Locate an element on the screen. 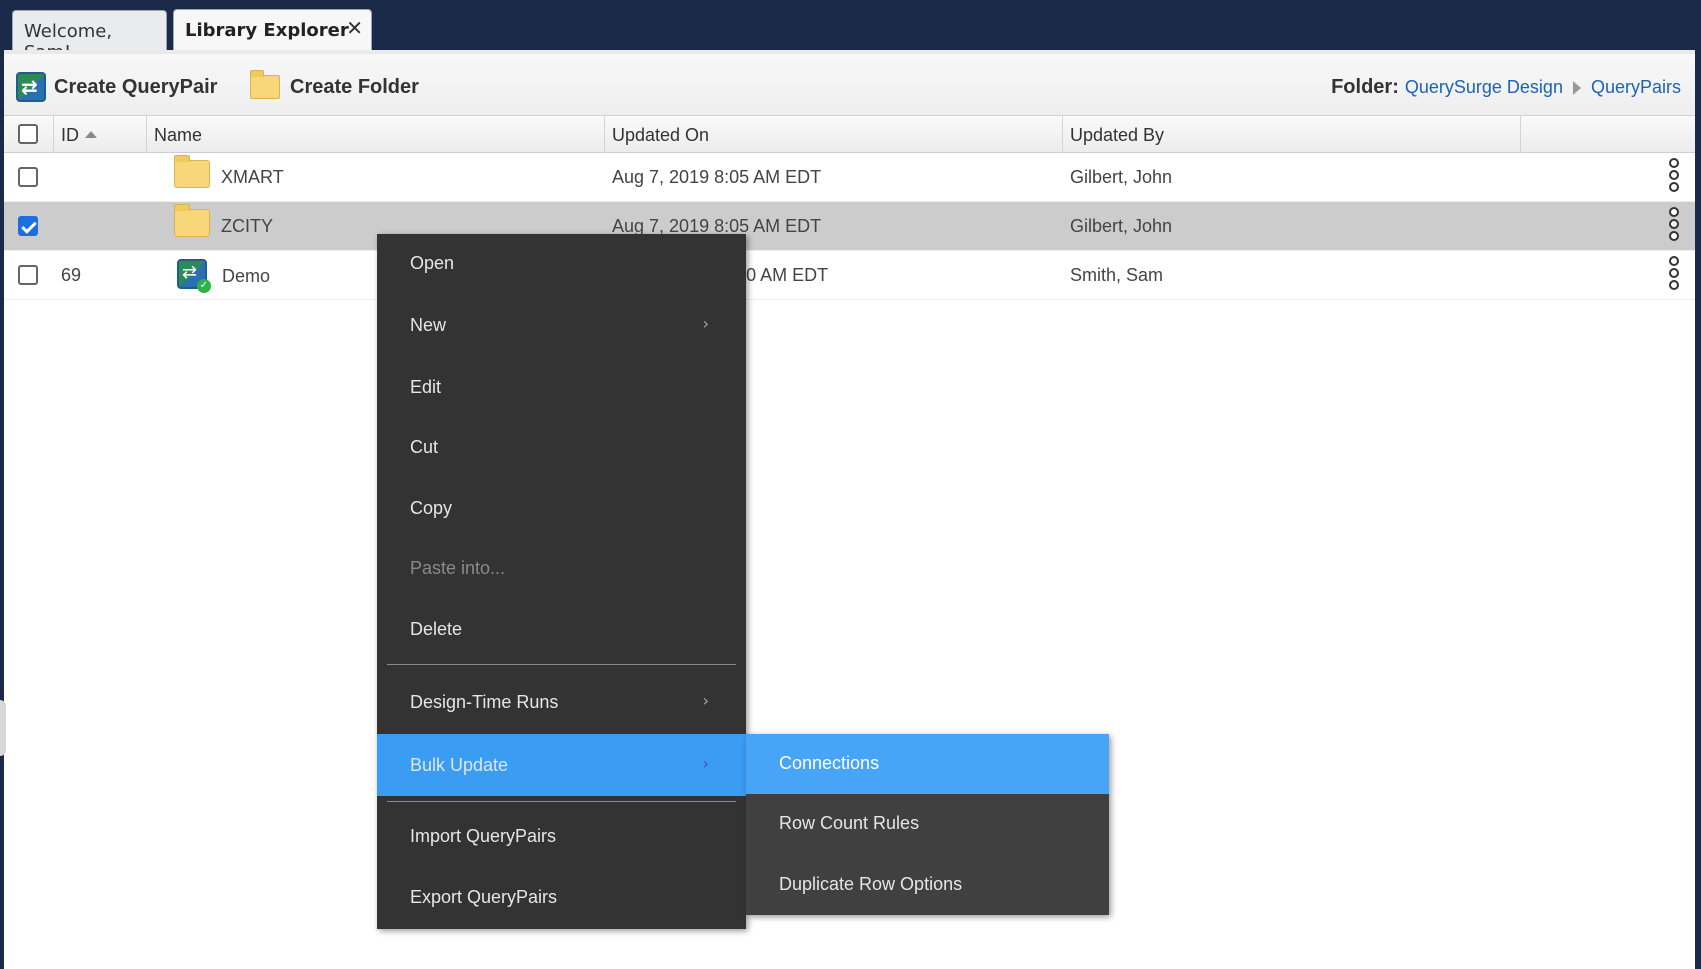 The width and height of the screenshot is (1701, 969). menu-item-label: Export QueryPairs is located at coordinates (484, 897).